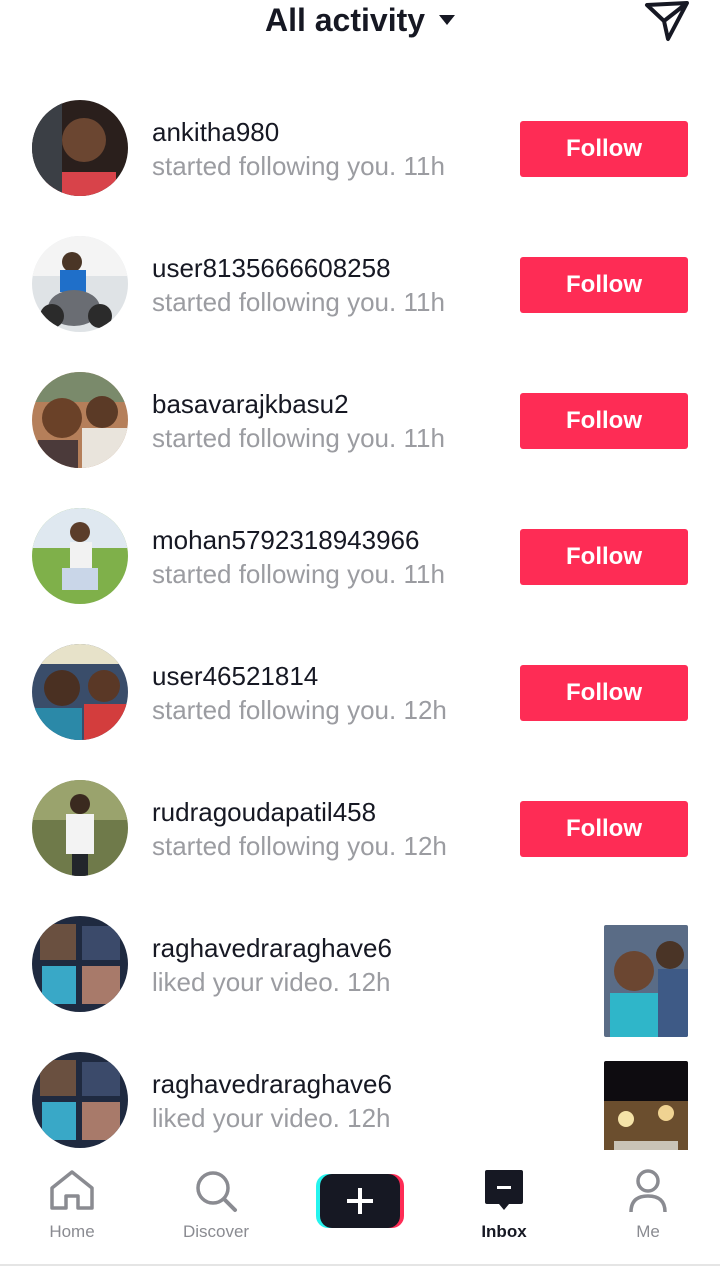 This screenshot has height=1280, width=720. I want to click on tab-discover: Discover, so click(216, 1205).